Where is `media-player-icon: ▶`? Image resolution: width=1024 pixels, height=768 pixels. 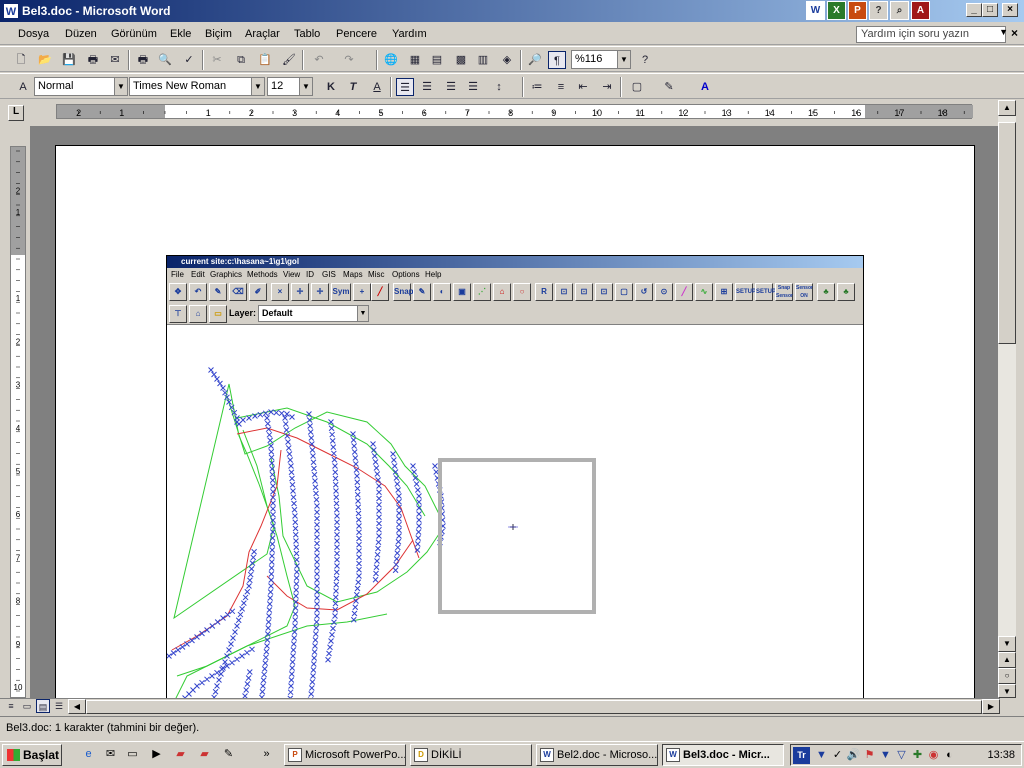 media-player-icon: ▶ is located at coordinates (156, 754).